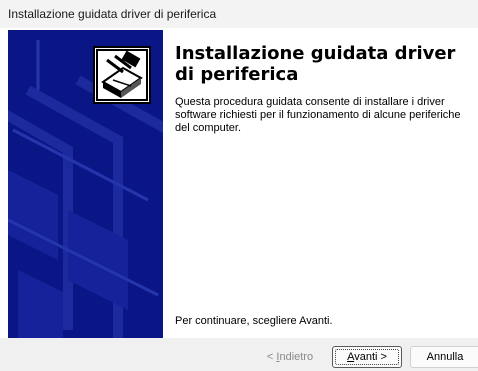 Image resolution: width=478 pixels, height=371 pixels. Describe the element at coordinates (290, 357) in the screenshot. I see `back-button: < Indietro` at that location.